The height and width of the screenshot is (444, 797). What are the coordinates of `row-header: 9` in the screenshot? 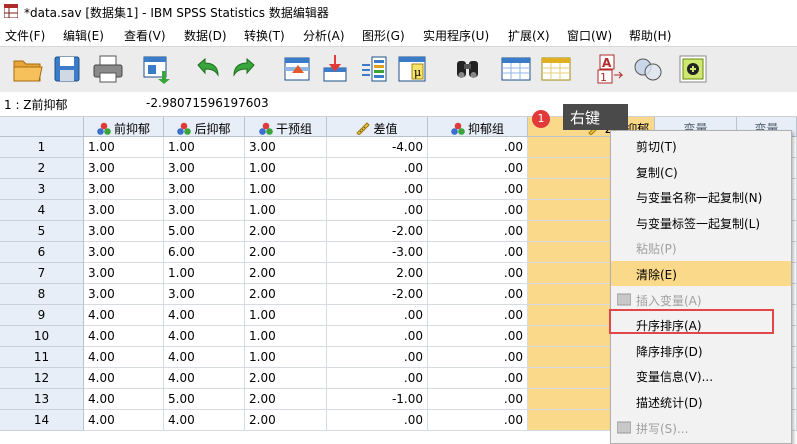 It's located at (42, 315).